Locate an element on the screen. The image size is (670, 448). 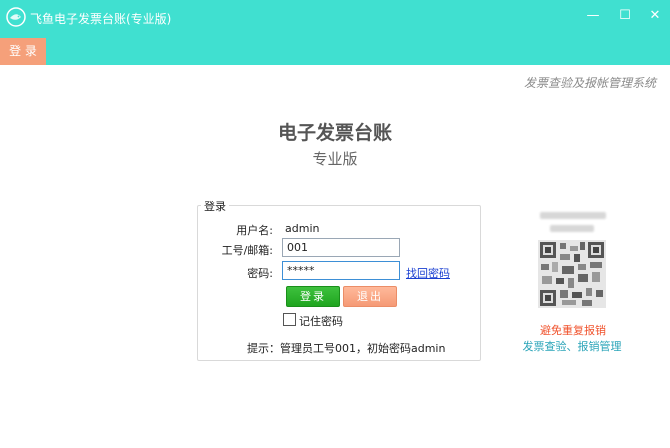
login-hint: 提示：管理员工号001，初始密码admin is located at coordinates (346, 348).